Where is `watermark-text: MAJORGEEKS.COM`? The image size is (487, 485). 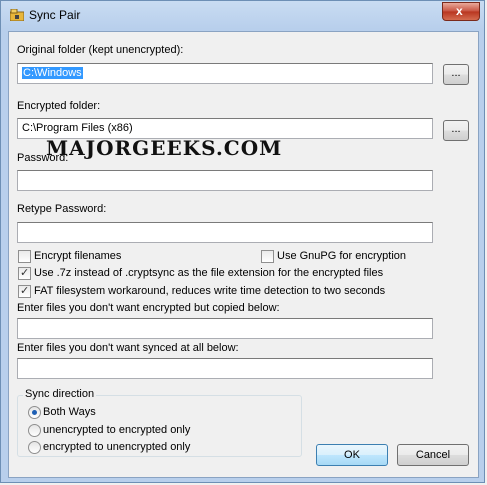 watermark-text: MAJORGEEKS.COM is located at coordinates (164, 148).